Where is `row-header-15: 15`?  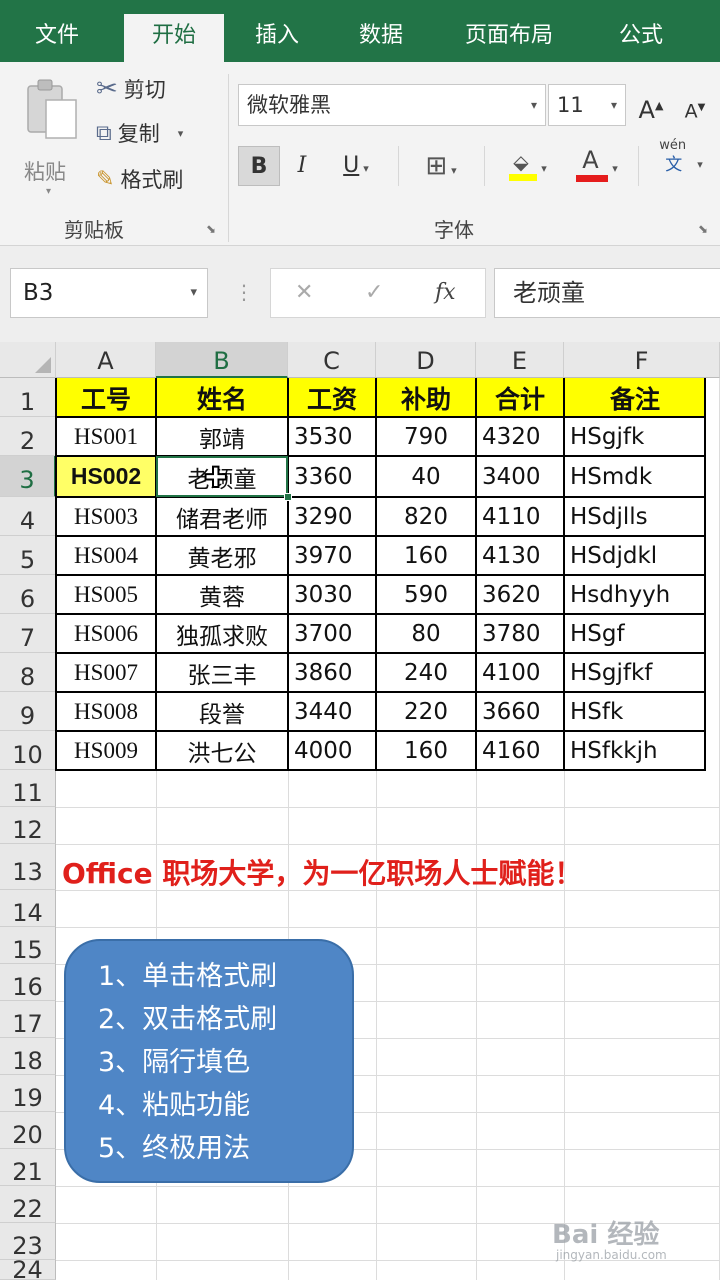
row-header-15: 15 is located at coordinates (28, 945).